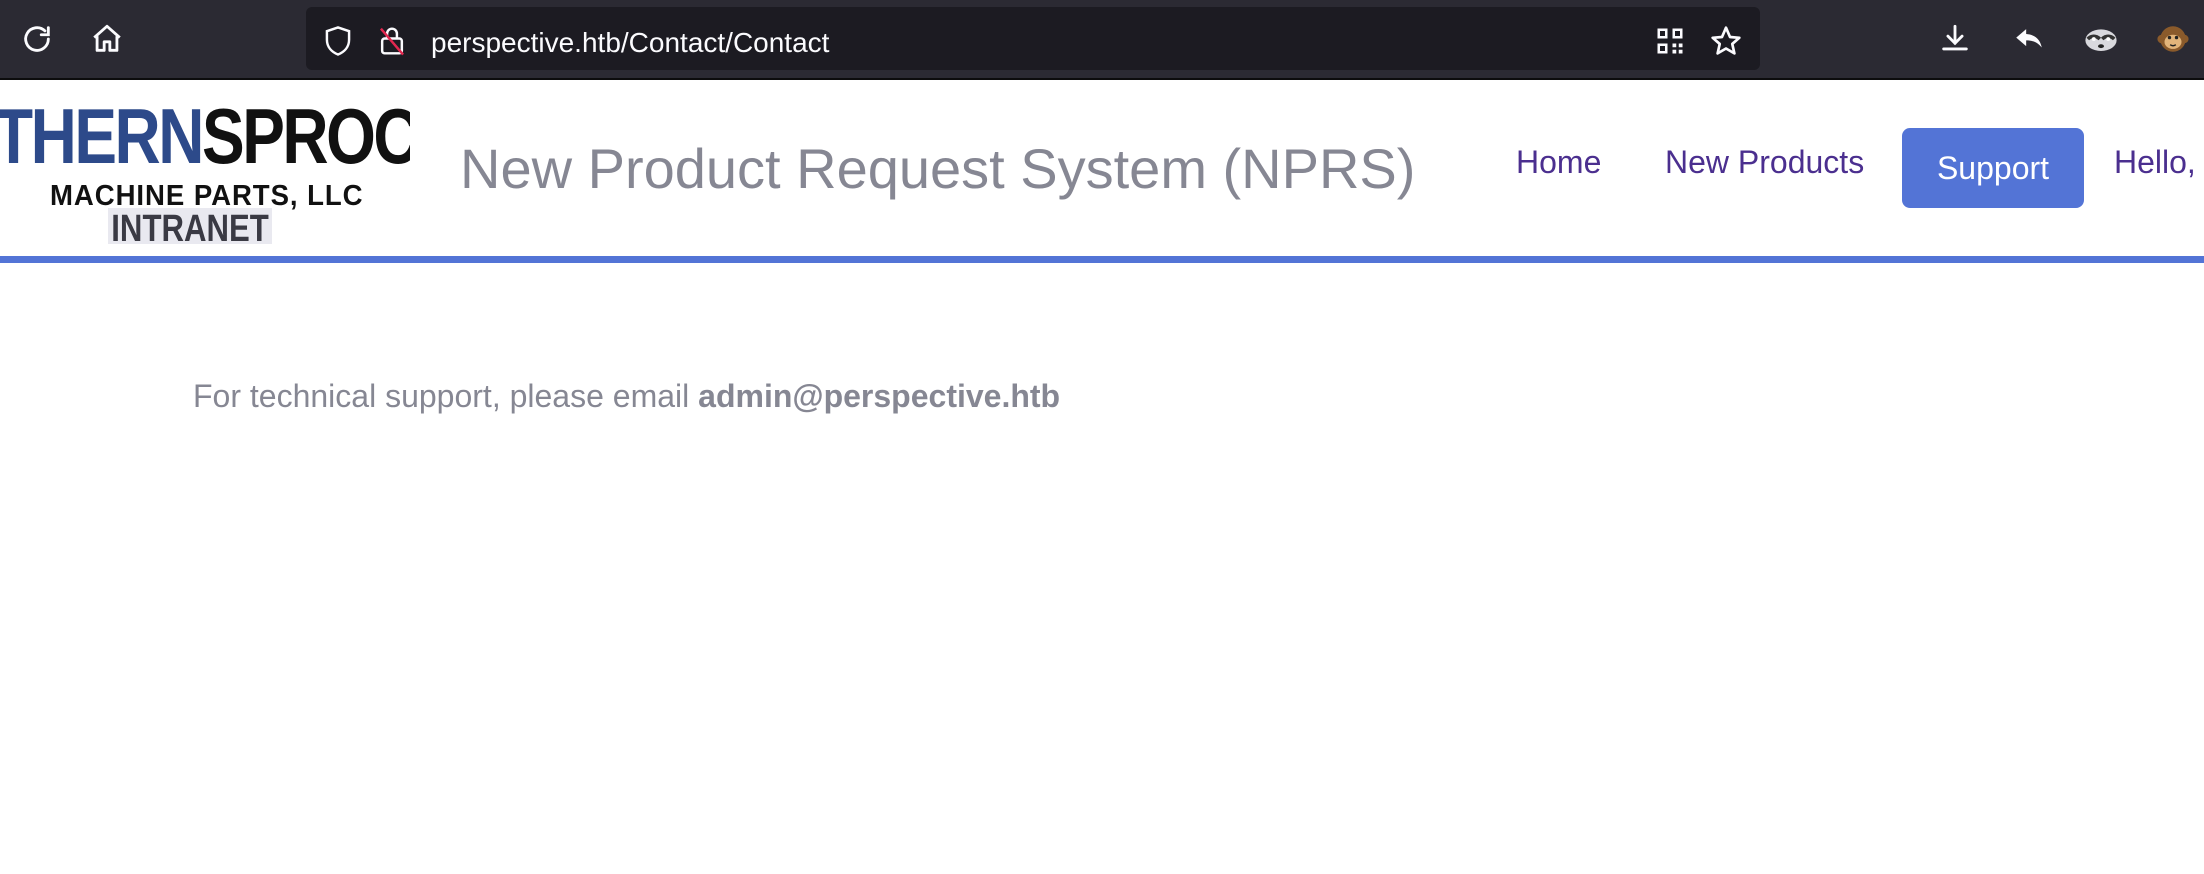  Describe the element at coordinates (2101, 39) in the screenshot. I see `raccoon-extension-icon` at that location.